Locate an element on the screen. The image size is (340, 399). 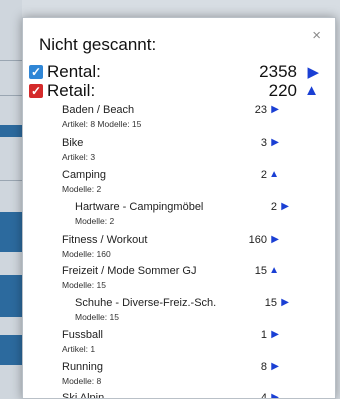
retail-row: ✓ Retail: 220 ▲ is located at coordinates (177, 92).